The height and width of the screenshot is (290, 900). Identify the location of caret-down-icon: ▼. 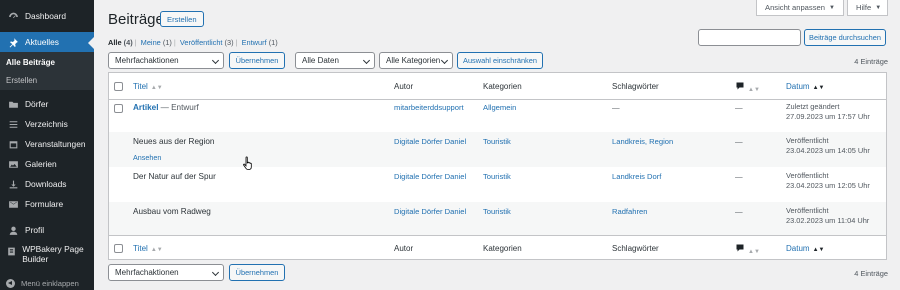
(831, 7).